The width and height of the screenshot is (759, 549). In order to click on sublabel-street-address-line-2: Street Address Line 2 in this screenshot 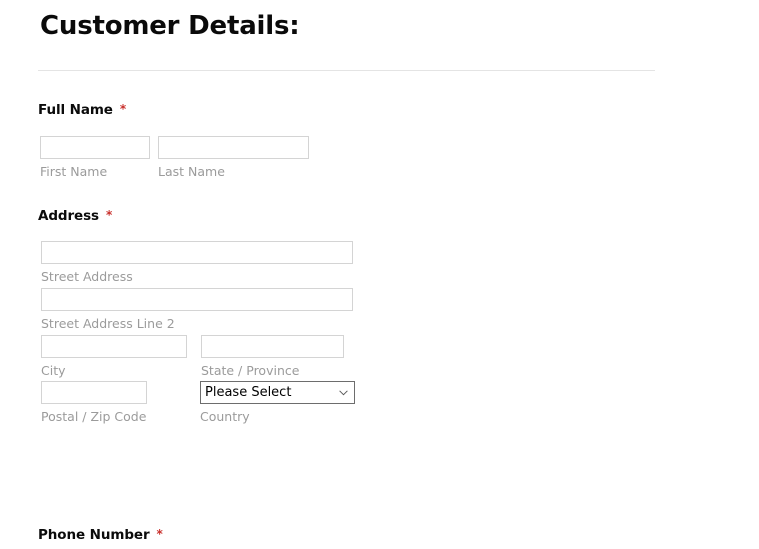, I will do `click(108, 323)`.